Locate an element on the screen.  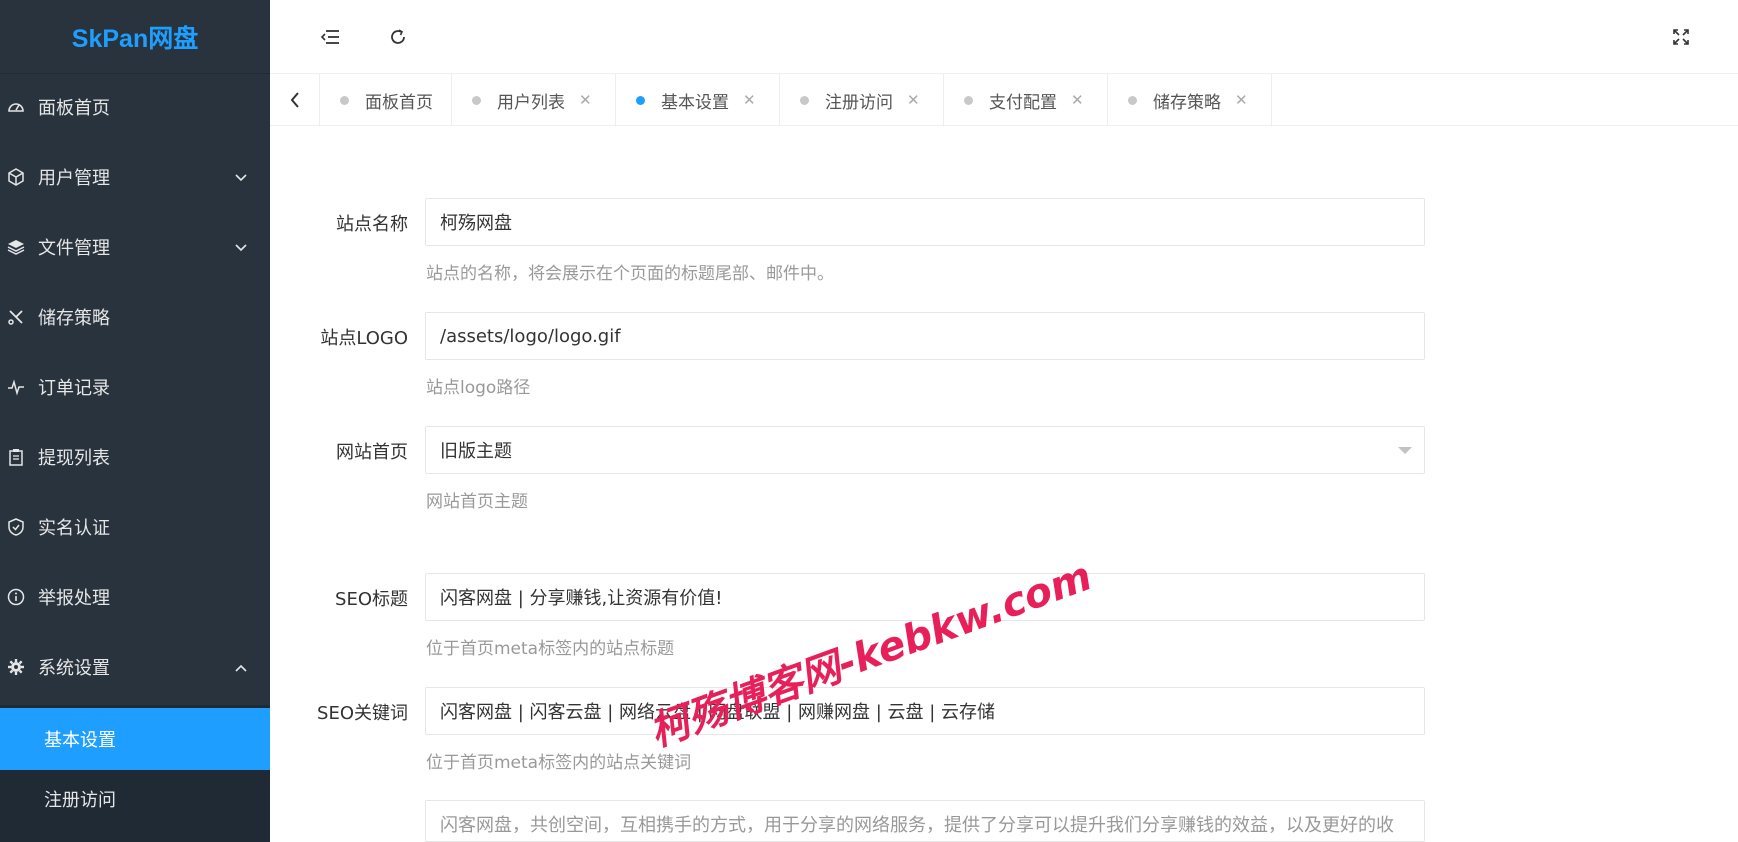
homepage-select-value: 旧版主题 is located at coordinates (476, 451).